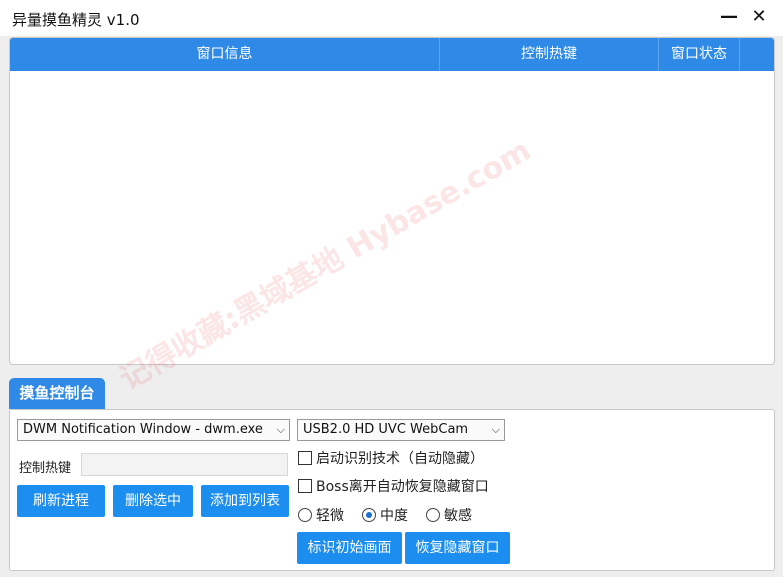  I want to click on column-header-status: 窗口状态, so click(699, 54).